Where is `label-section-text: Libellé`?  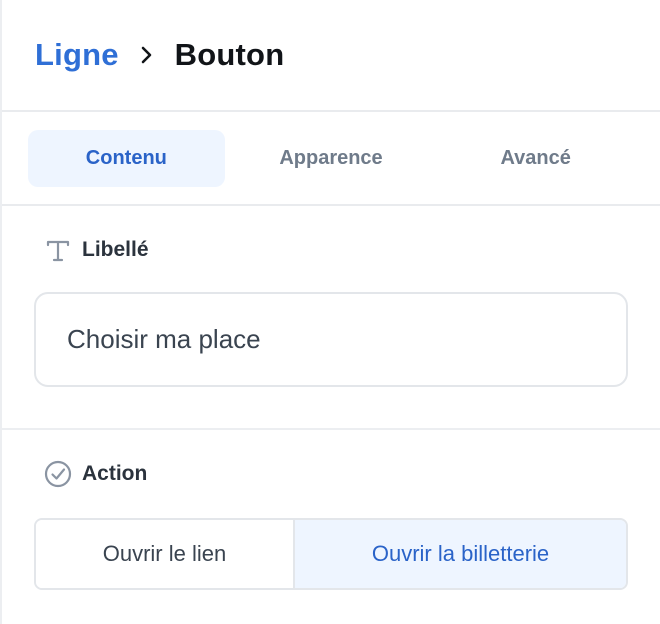
label-section-text: Libellé is located at coordinates (115, 249).